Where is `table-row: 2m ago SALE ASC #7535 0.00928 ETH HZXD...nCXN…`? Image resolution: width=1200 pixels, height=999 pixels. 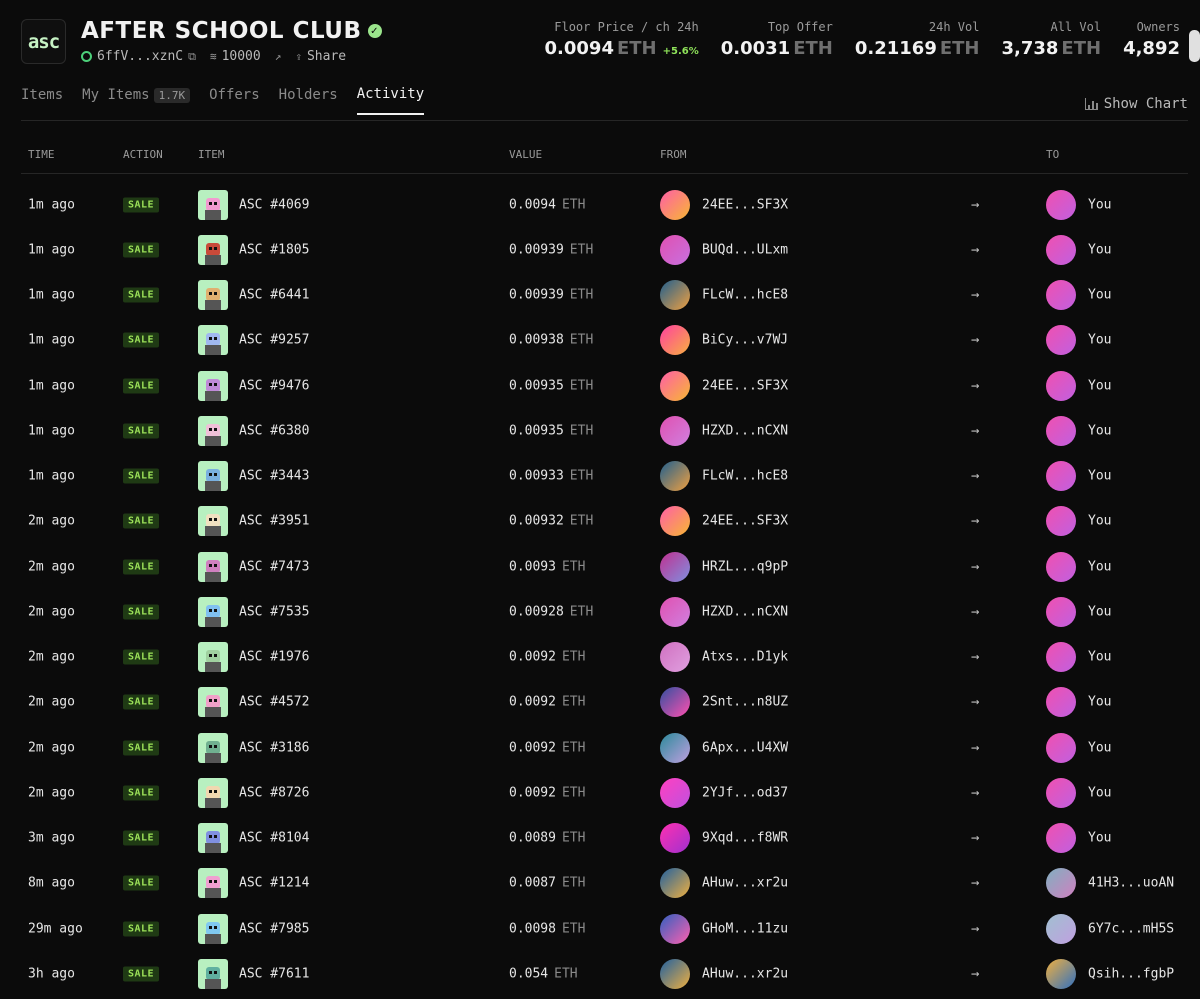 table-row: 2m ago SALE ASC #7535 0.00928 ETH HZXD...nCXN… is located at coordinates (604, 611).